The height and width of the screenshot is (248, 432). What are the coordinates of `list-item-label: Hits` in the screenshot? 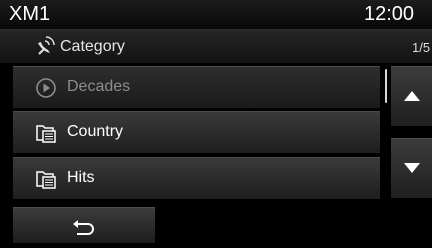 It's located at (81, 177).